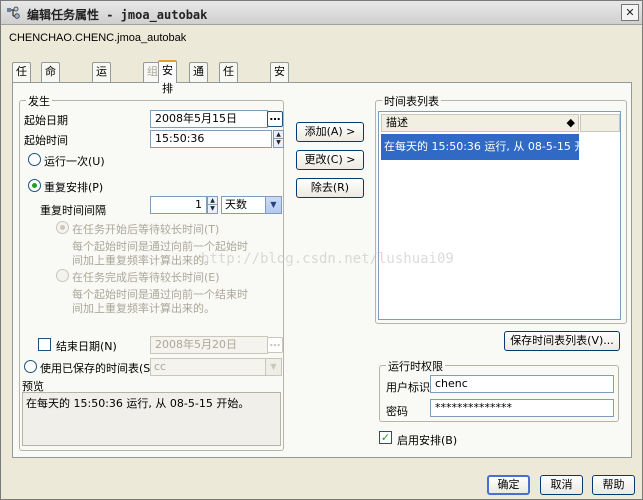 Image resolution: width=643 pixels, height=500 pixels. I want to click on wait-after-end-desc-line2: 间加上重复频率计算出来的。, so click(143, 308).